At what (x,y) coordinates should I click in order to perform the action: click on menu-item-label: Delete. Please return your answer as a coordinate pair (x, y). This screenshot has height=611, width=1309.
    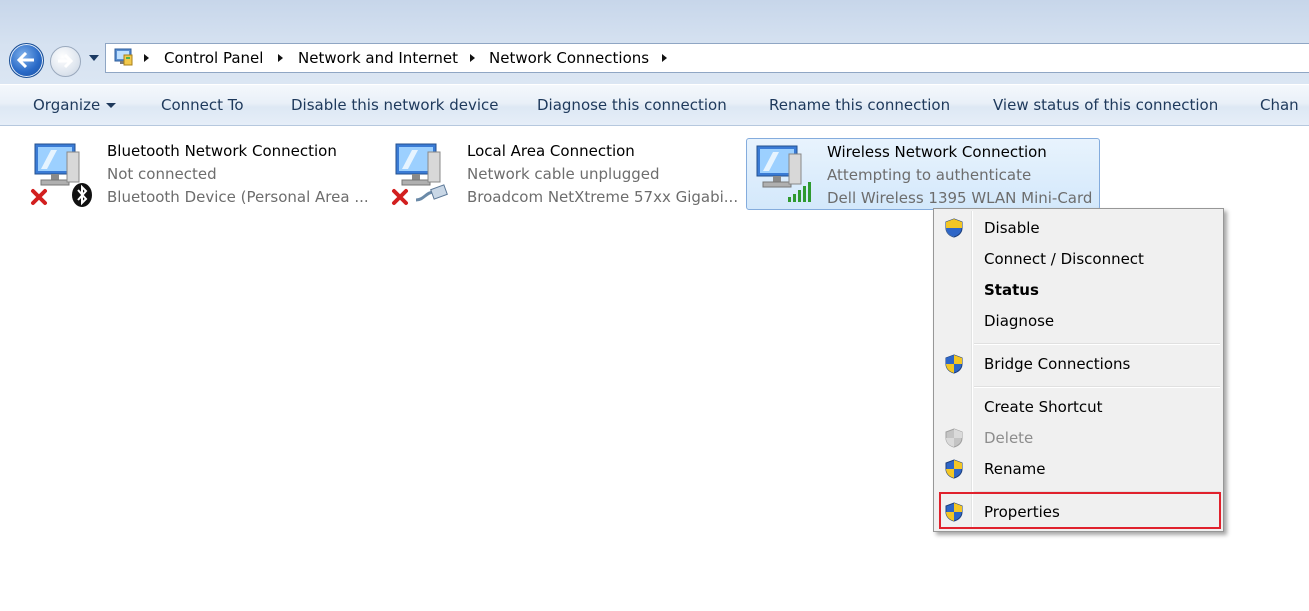
    Looking at the image, I should click on (1009, 438).